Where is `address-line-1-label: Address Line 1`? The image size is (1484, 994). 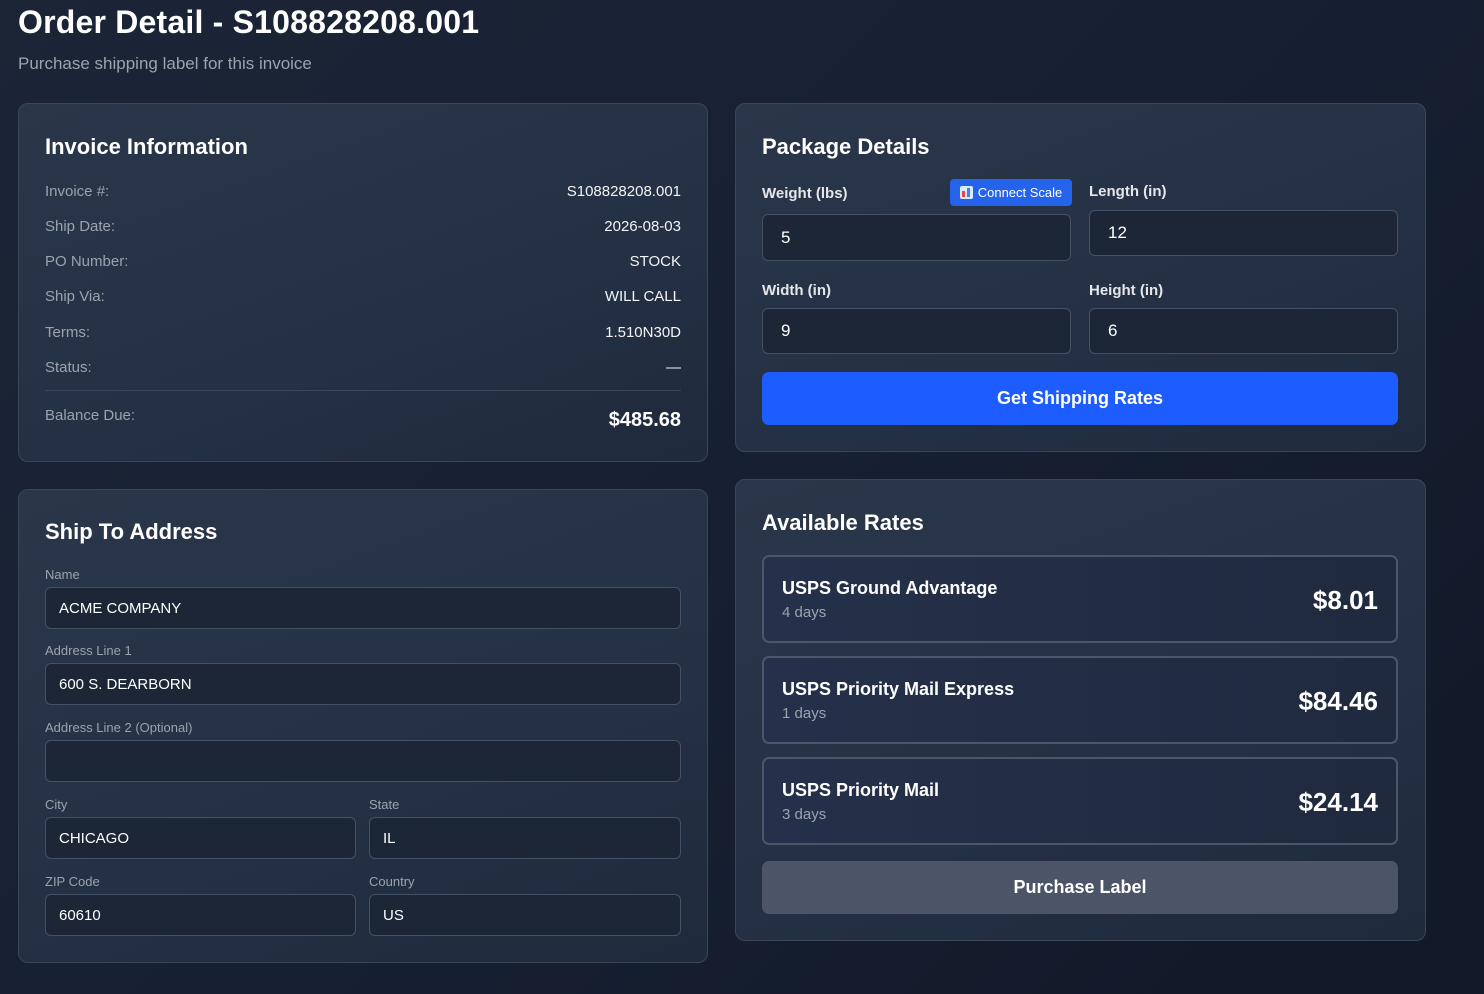
address-line-1-label: Address Line 1 is located at coordinates (88, 650).